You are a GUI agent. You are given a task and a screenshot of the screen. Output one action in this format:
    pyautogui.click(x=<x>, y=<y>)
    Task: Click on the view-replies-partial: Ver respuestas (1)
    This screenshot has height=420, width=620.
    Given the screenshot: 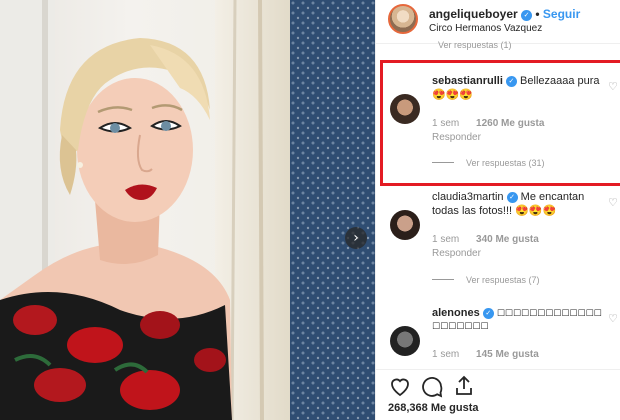 What is the action you would take?
    pyautogui.click(x=475, y=45)
    